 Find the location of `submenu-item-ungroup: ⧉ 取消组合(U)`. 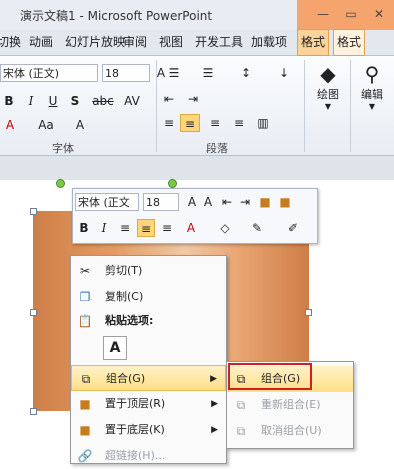

submenu-item-ungroup: ⧉ 取消组合(U) is located at coordinates (290, 431).